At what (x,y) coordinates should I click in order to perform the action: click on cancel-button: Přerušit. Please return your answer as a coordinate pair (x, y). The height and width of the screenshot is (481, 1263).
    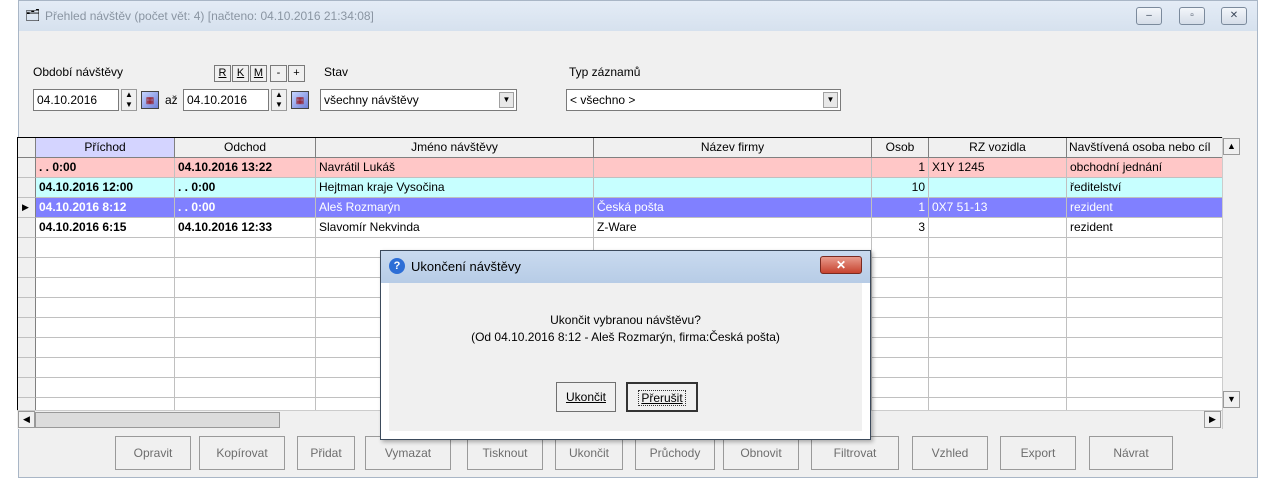
    Looking at the image, I should click on (662, 397).